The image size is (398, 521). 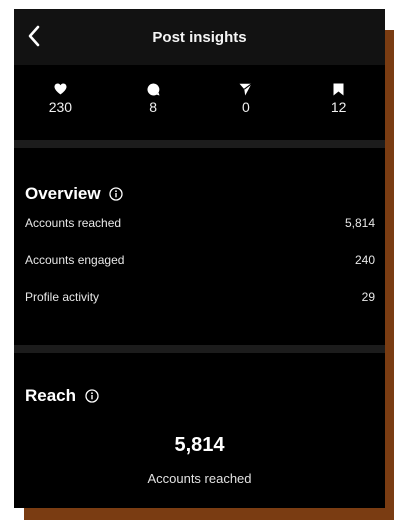 I want to click on metric-profile-activity: Profile activity 29, so click(x=199, y=296).